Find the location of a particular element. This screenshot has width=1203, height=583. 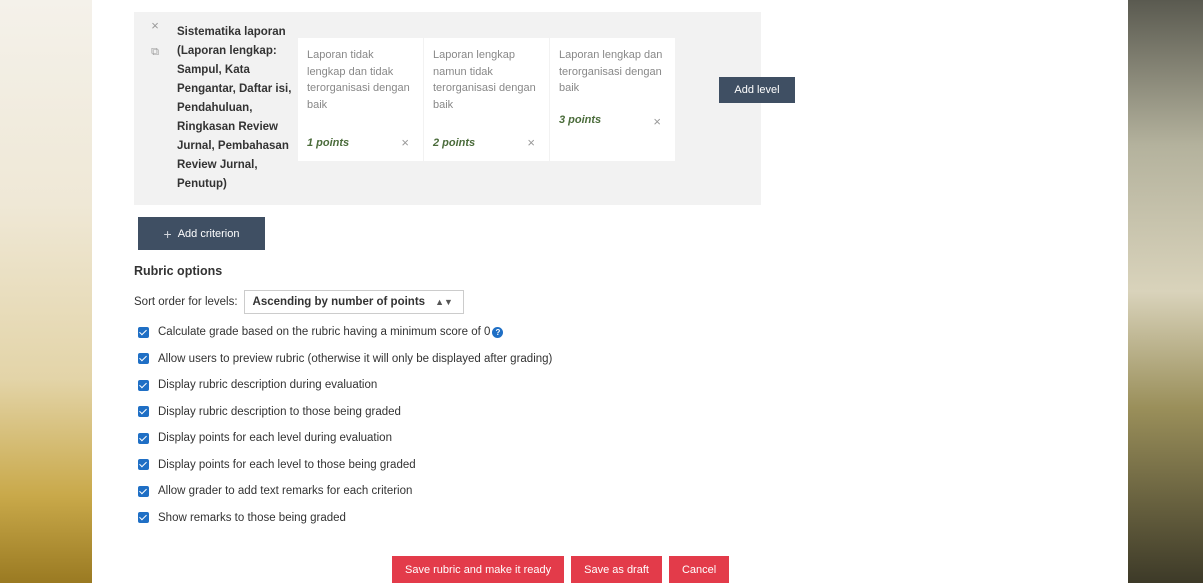

background-left is located at coordinates (46, 291).